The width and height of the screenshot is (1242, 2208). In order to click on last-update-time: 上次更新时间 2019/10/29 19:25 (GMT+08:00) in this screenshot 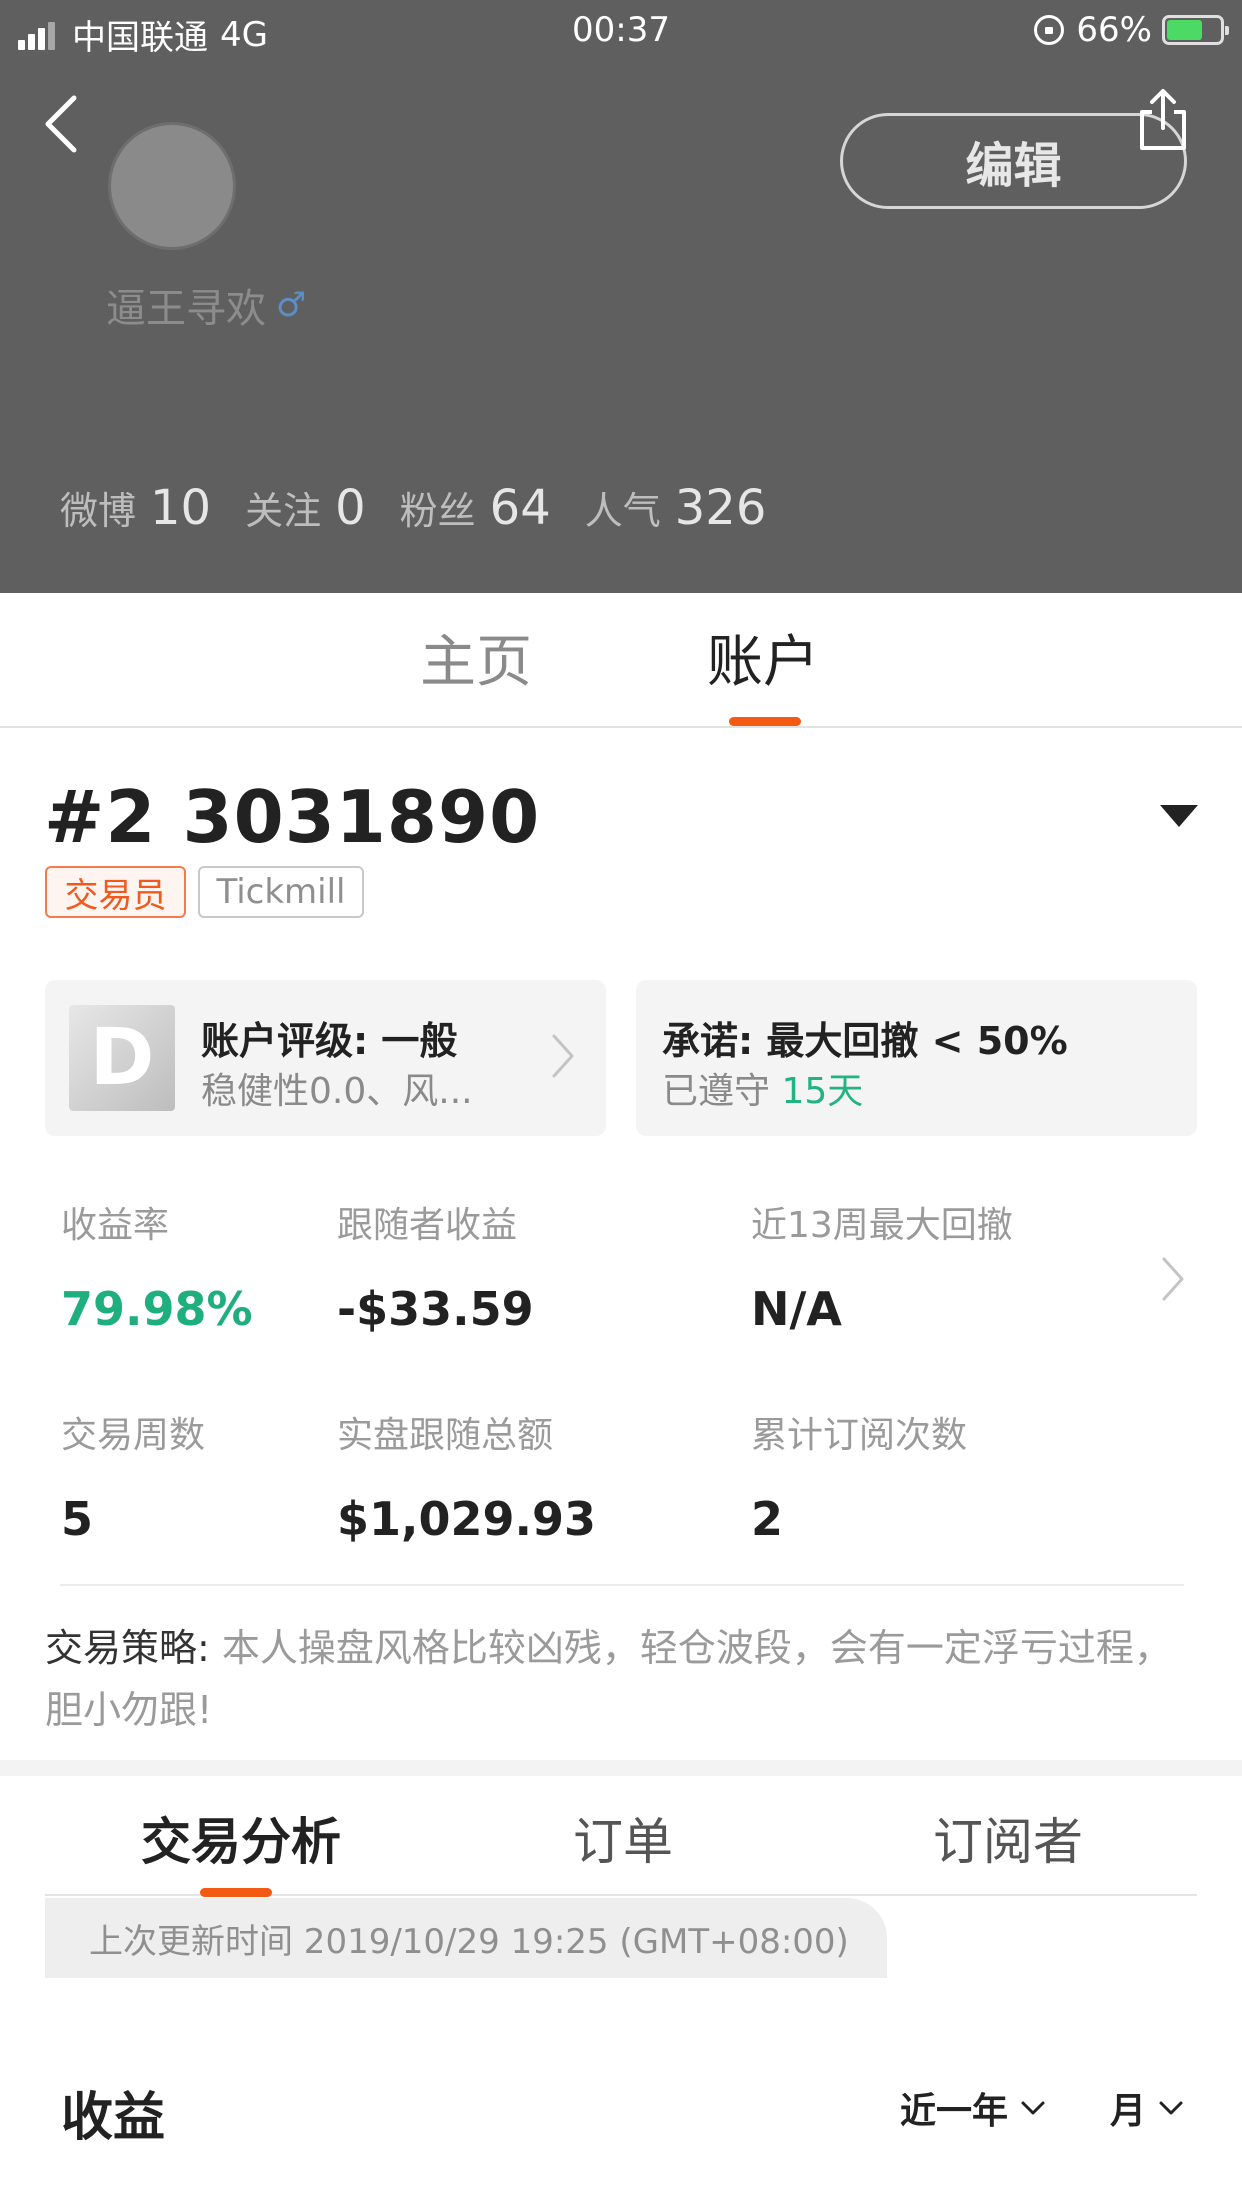, I will do `click(466, 1938)`.